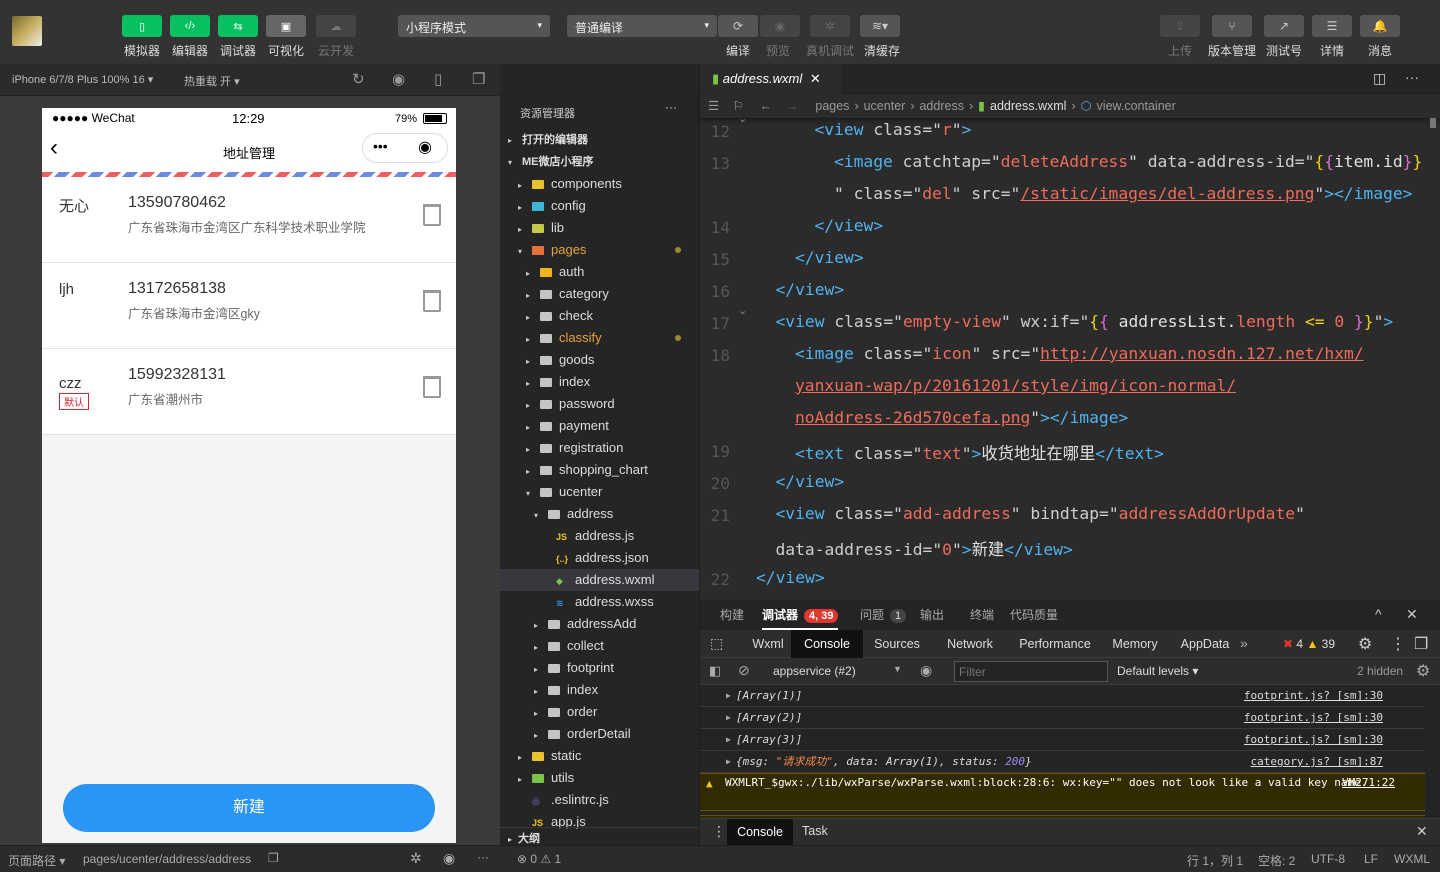 The image size is (1440, 872). Describe the element at coordinates (398, 79) in the screenshot. I see `stop-icon: ◉` at that location.